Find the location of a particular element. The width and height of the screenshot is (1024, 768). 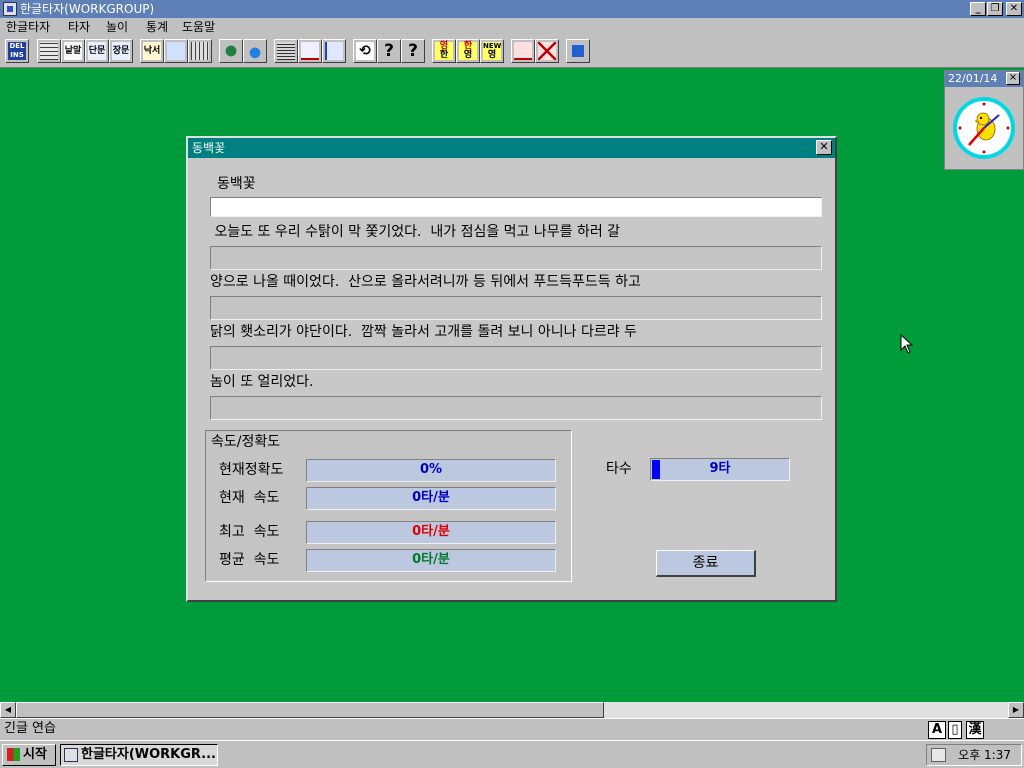

new-english-button: NEW 영 is located at coordinates (492, 51).